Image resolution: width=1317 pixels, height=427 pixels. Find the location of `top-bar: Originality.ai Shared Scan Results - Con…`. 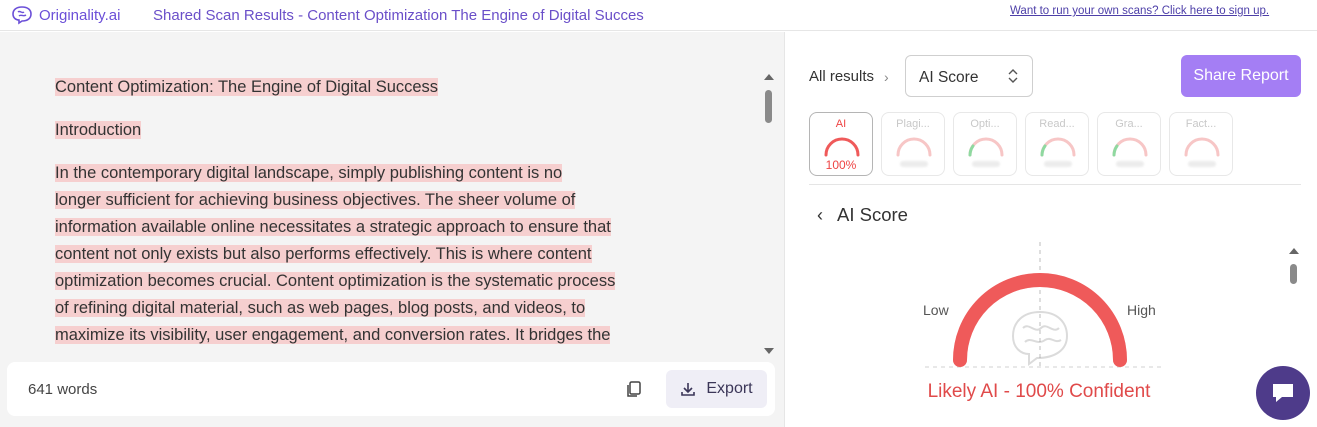

top-bar: Originality.ai Shared Scan Results - Con… is located at coordinates (658, 15).